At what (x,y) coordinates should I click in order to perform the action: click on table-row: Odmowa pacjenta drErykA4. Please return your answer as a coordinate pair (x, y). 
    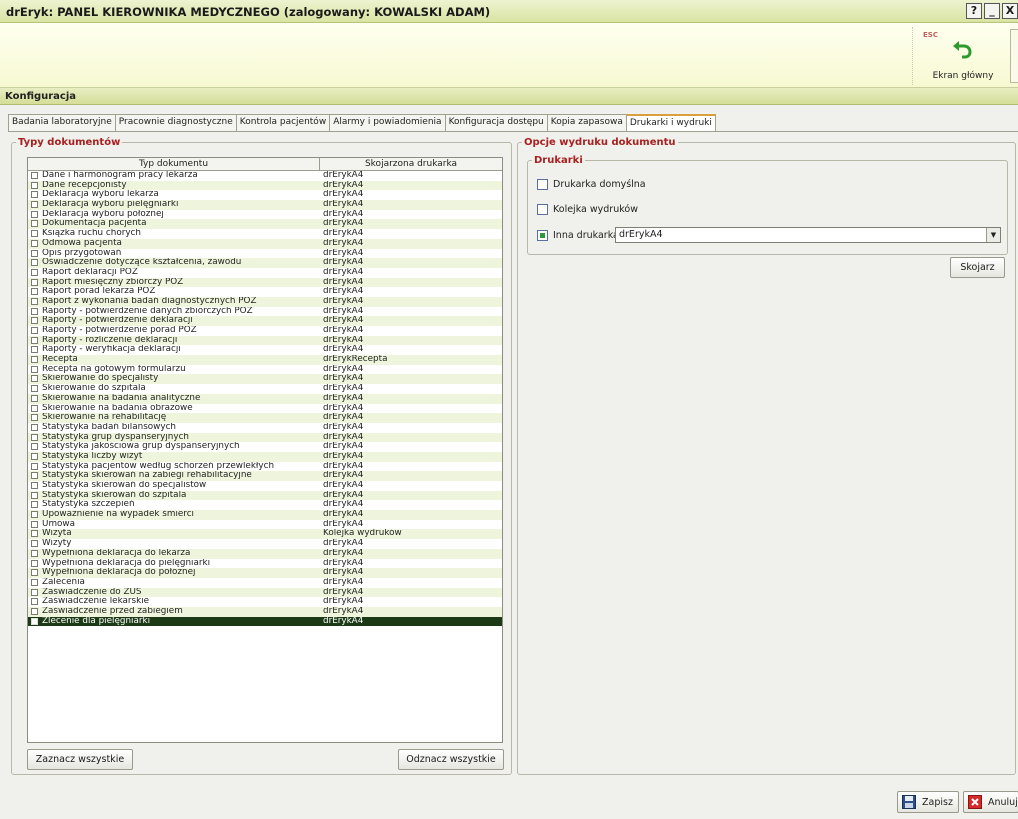
    Looking at the image, I should click on (265, 243).